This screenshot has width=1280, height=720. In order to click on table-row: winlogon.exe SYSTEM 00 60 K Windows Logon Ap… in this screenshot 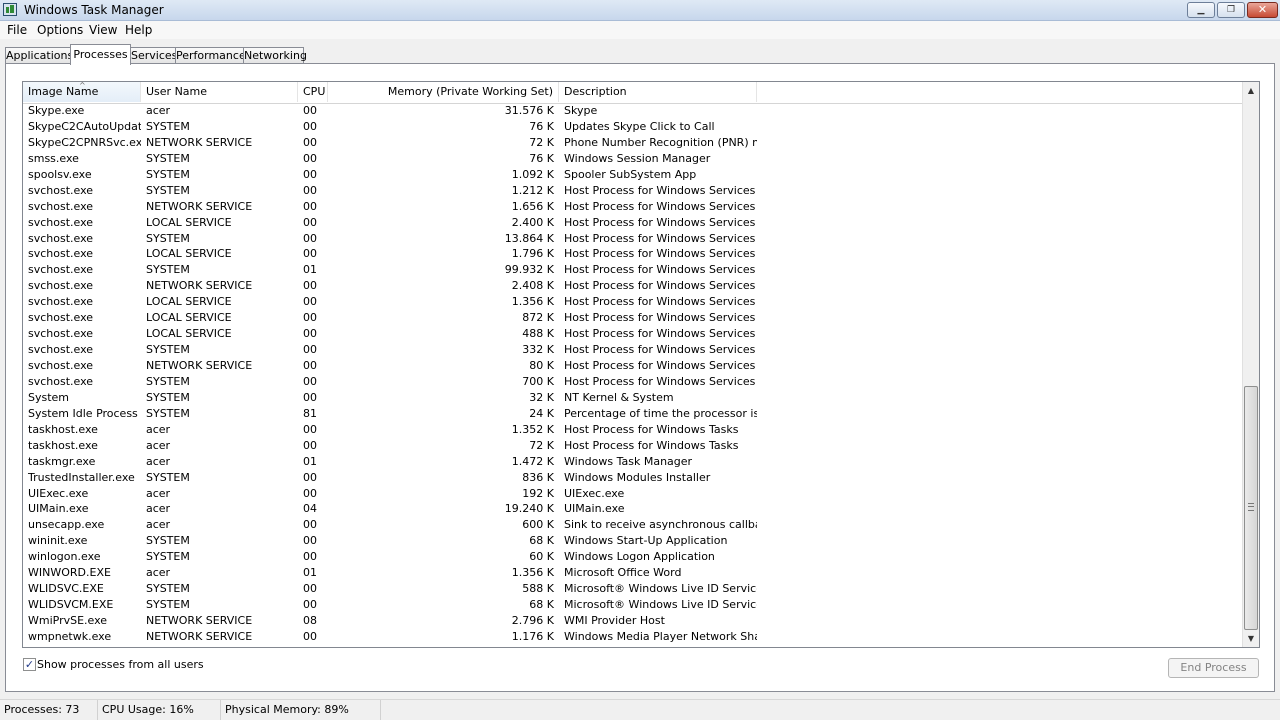, I will do `click(632, 557)`.